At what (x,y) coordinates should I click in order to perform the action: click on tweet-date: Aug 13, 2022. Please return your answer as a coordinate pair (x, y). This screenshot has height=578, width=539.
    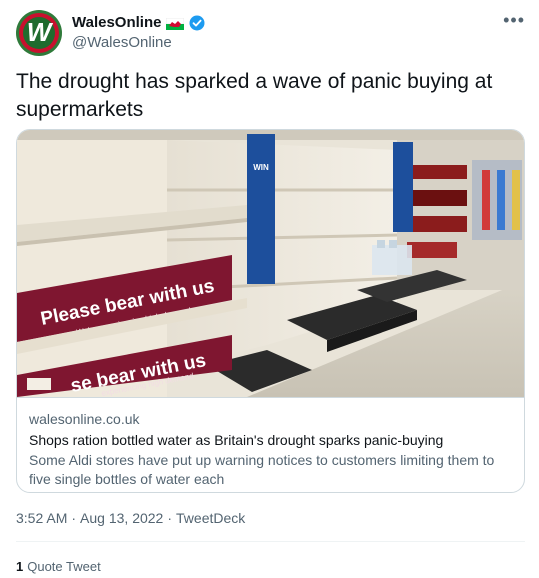
    Looking at the image, I should click on (121, 518).